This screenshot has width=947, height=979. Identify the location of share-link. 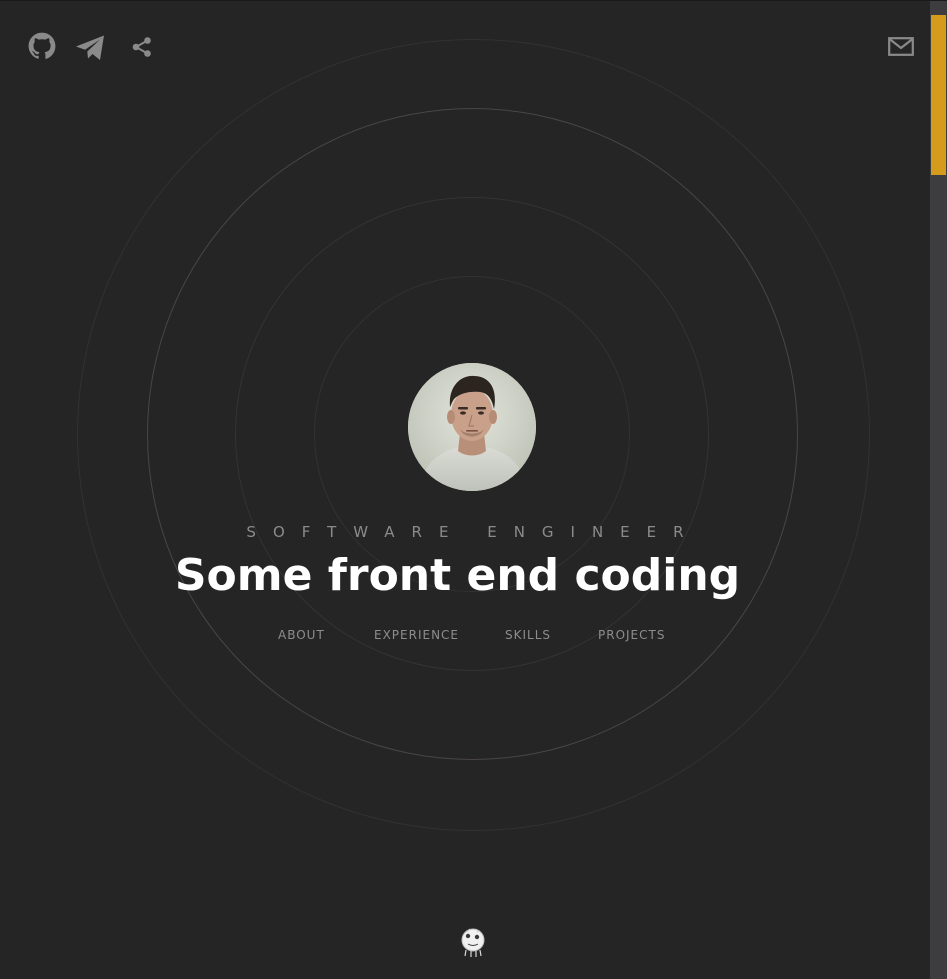
(142, 47).